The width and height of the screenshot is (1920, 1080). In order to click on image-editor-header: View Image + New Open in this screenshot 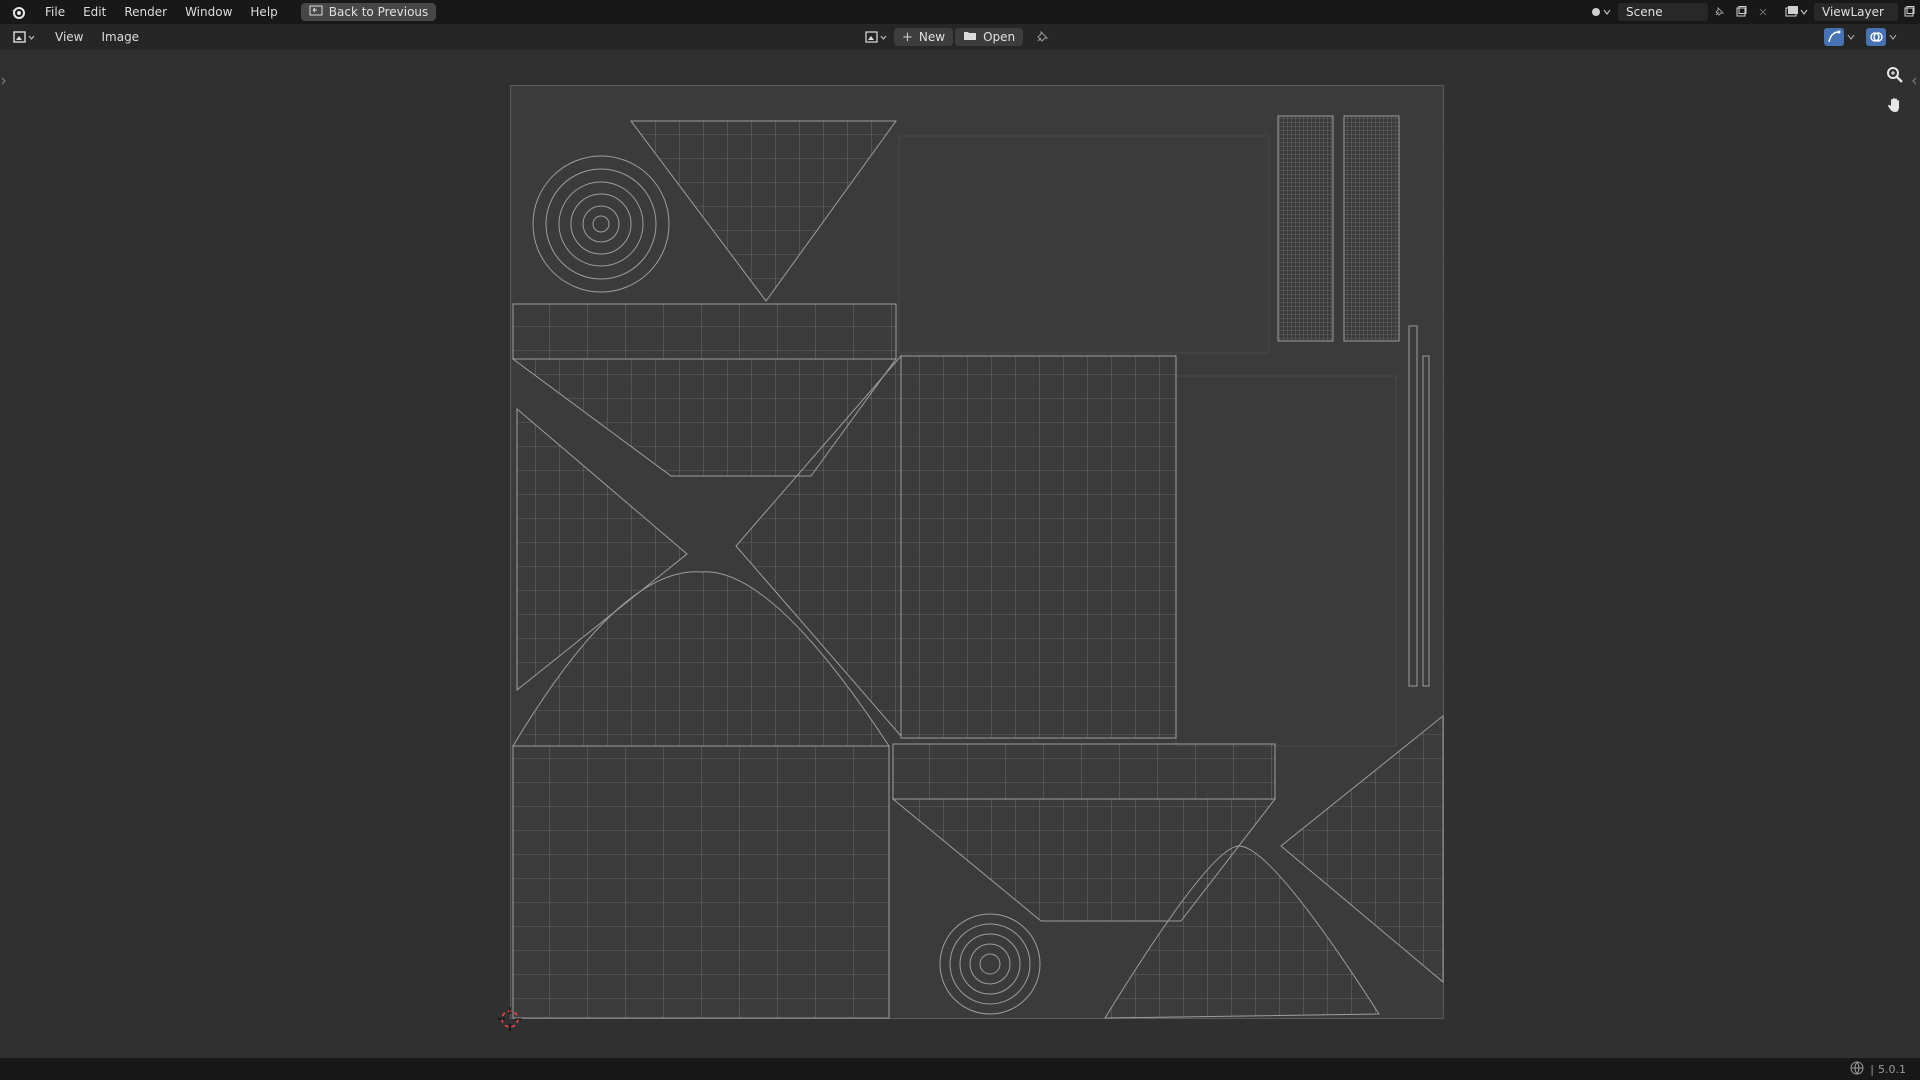, I will do `click(960, 37)`.